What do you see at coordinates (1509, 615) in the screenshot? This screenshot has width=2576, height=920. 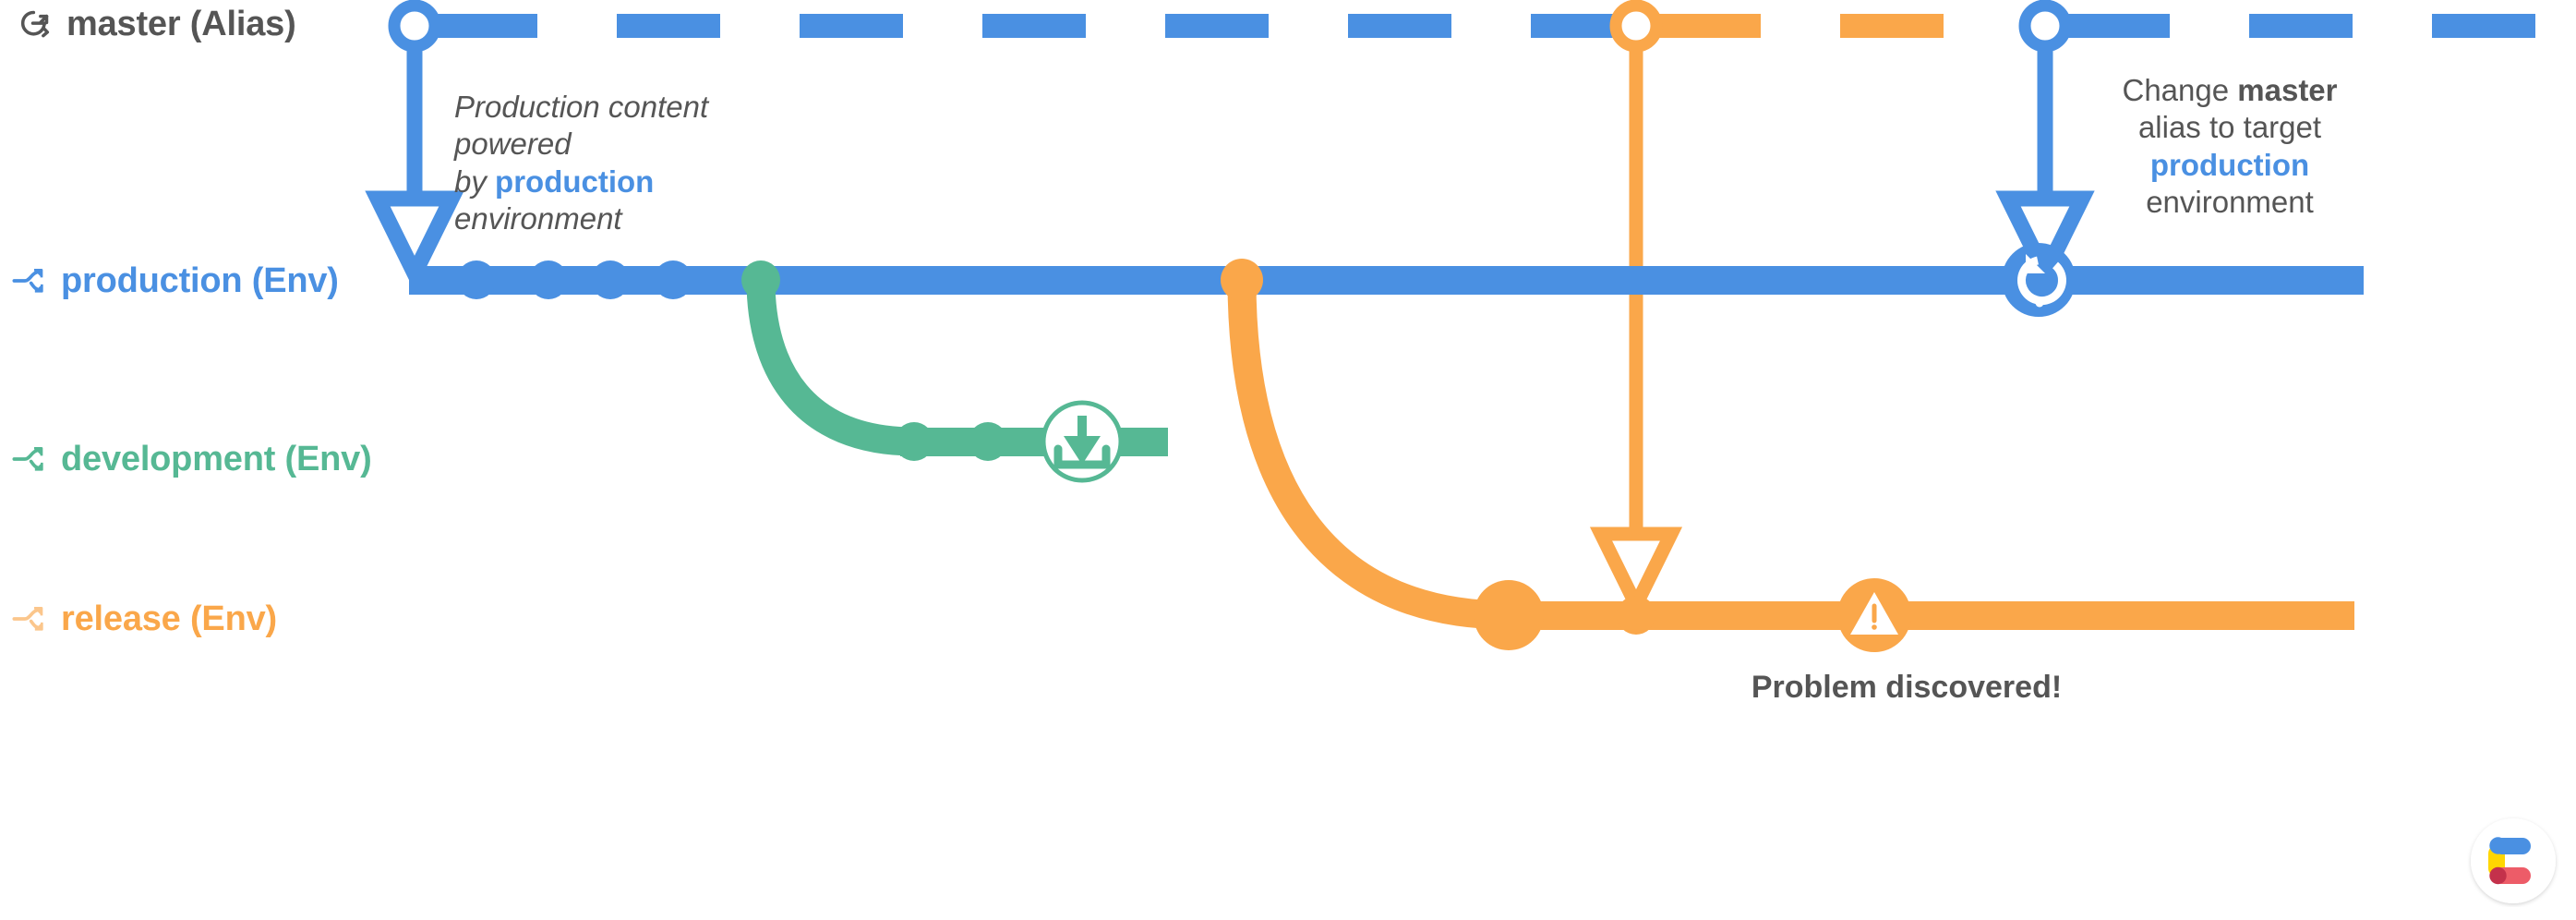 I see `release-commit-node-major` at bounding box center [1509, 615].